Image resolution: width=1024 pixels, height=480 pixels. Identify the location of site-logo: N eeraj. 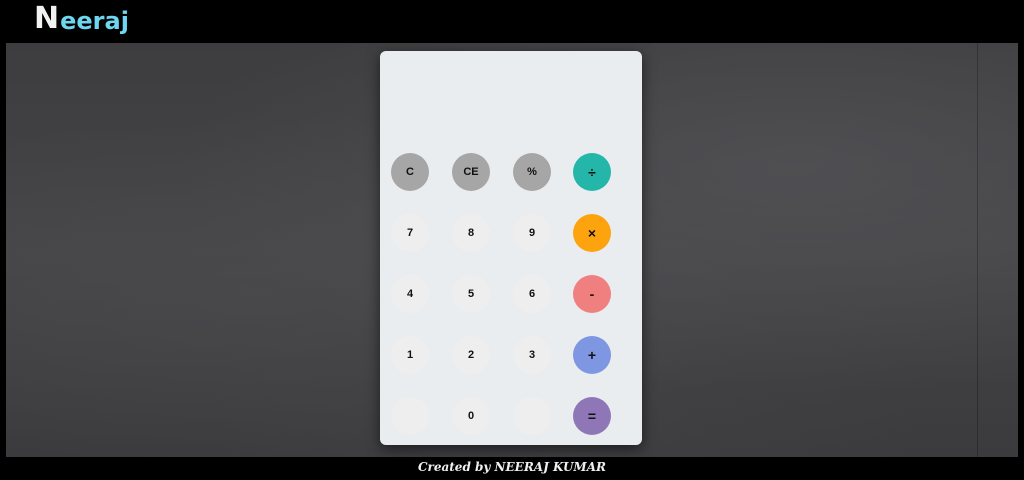
(81, 17).